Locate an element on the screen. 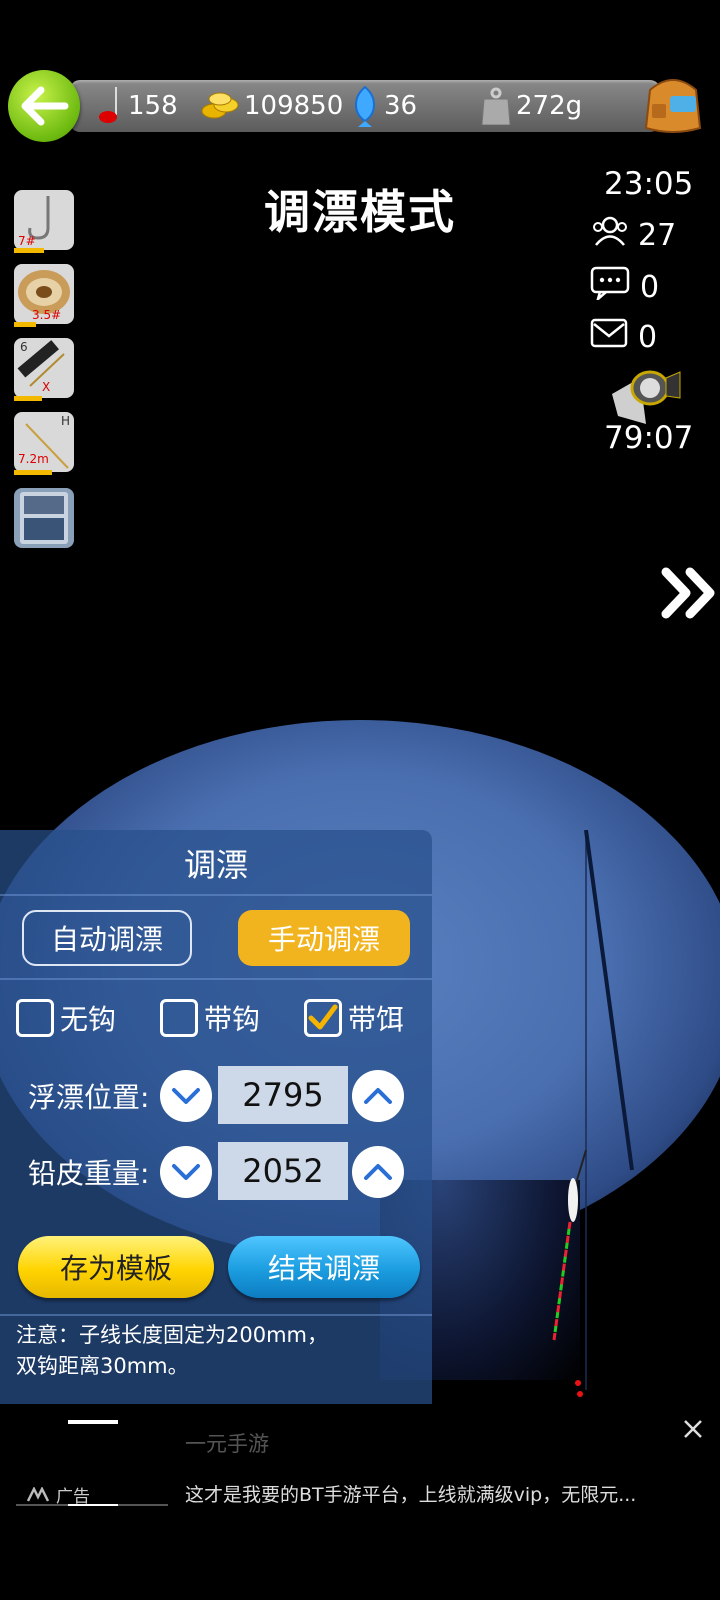 This screenshot has height=1600, width=720. weight-value: 272g is located at coordinates (549, 106).